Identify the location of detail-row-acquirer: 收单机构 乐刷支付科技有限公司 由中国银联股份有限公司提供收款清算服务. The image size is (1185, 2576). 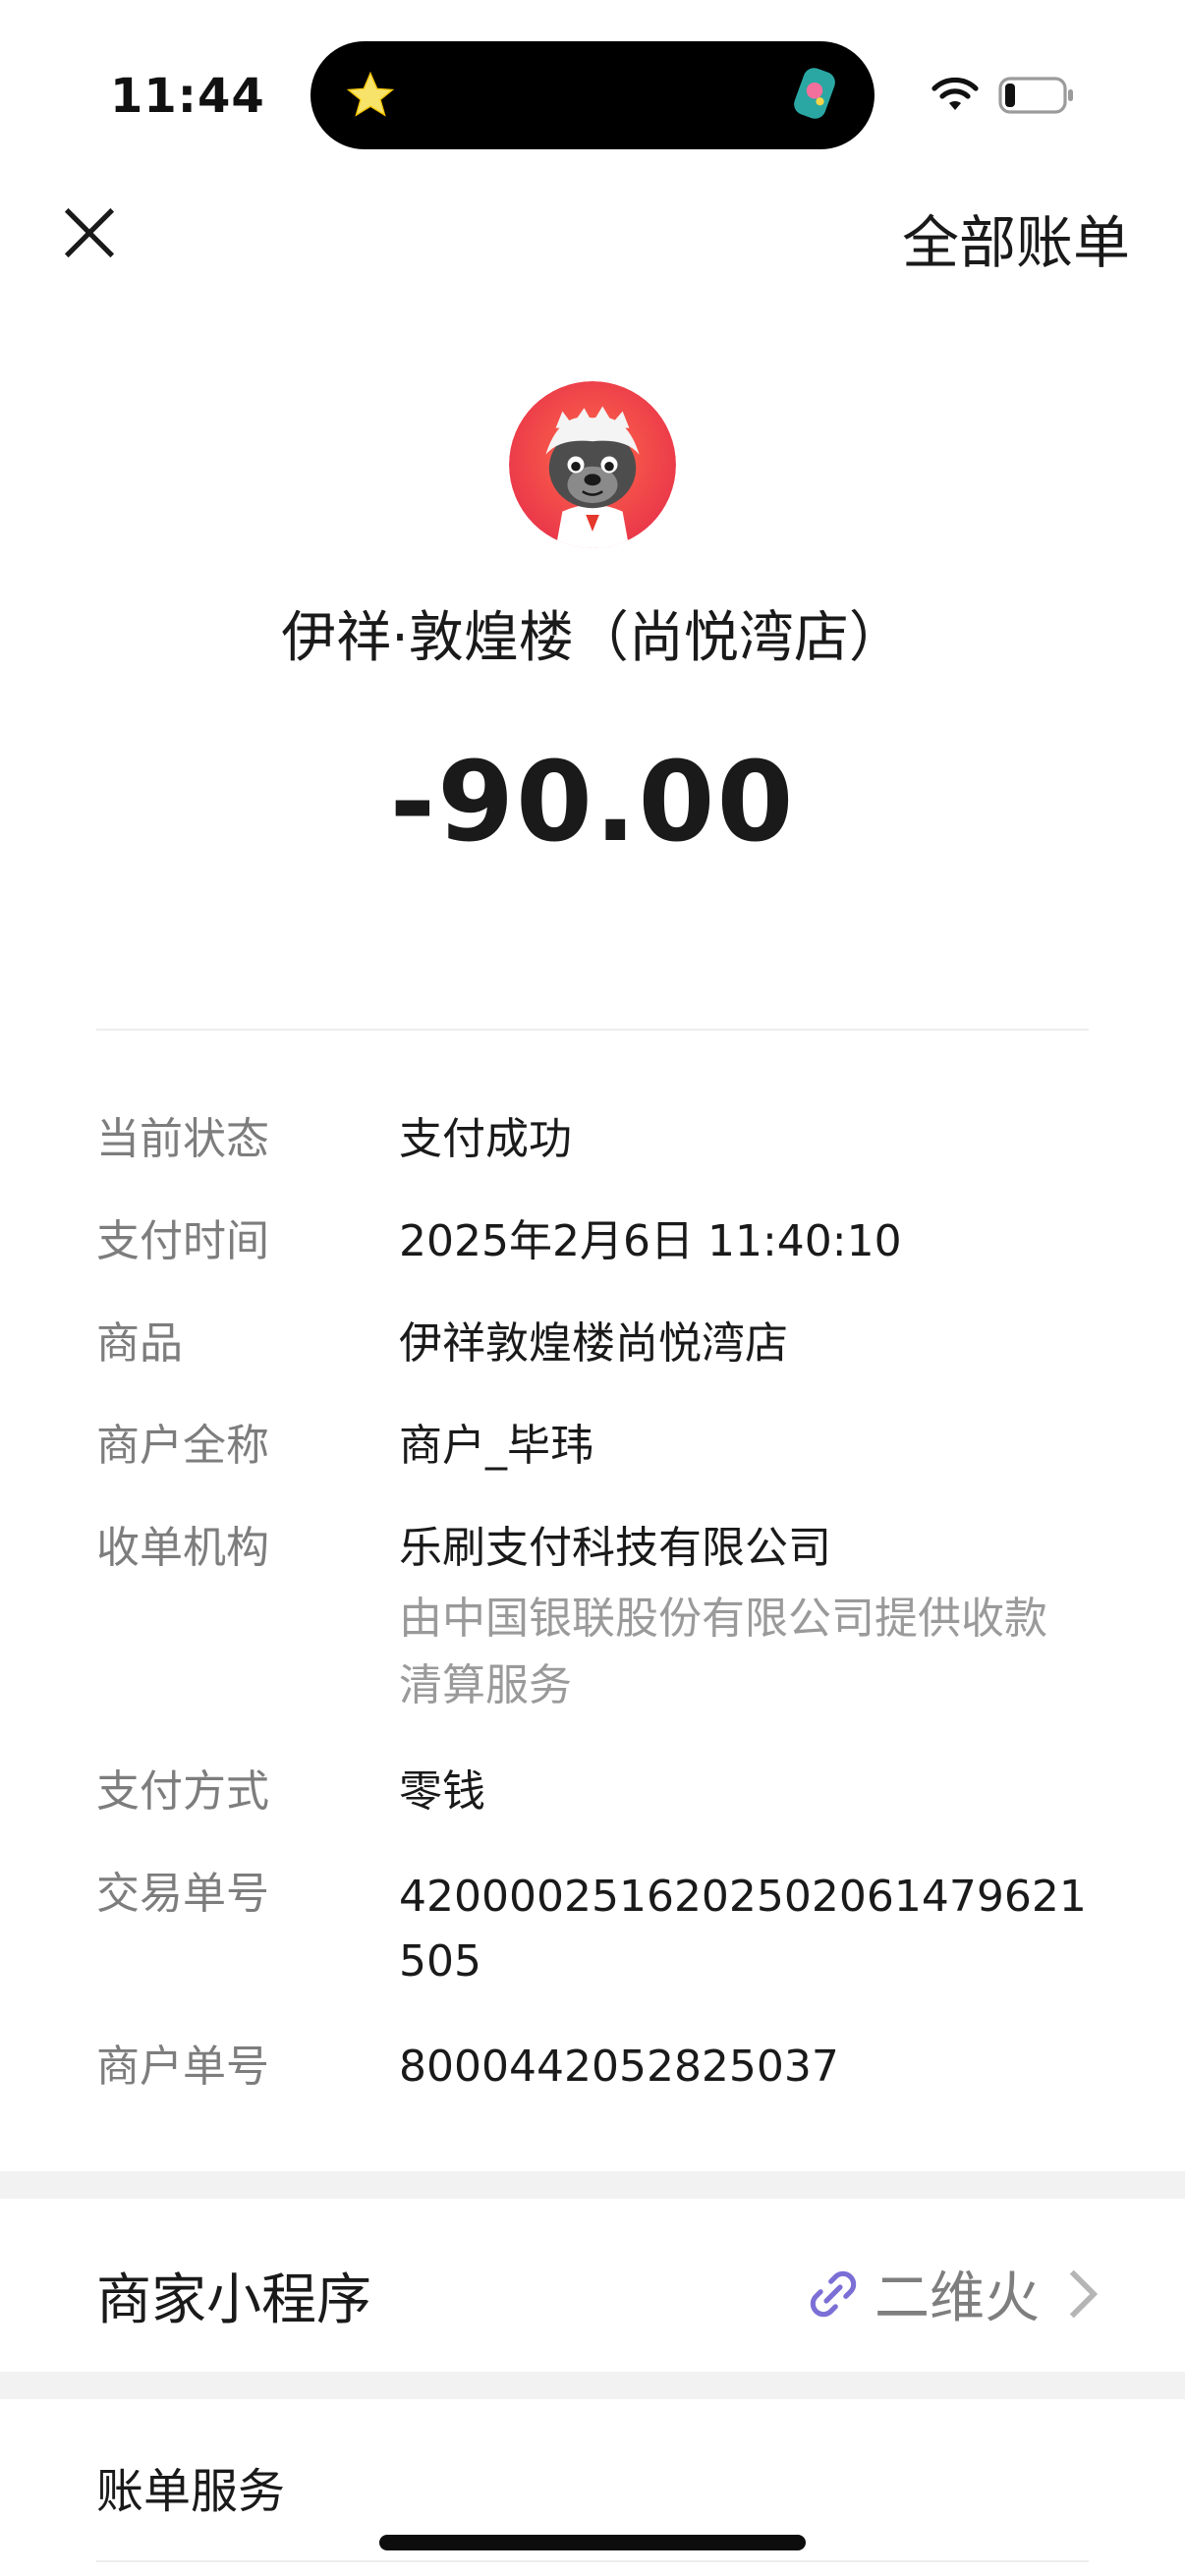
(592, 1619).